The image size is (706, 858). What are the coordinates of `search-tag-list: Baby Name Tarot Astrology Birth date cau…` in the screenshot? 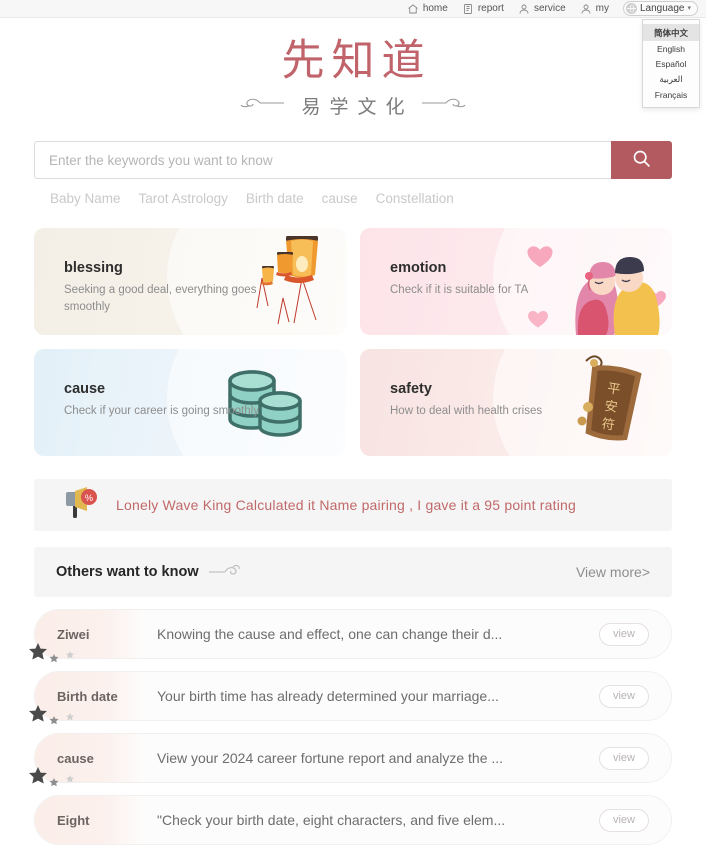 It's located at (353, 198).